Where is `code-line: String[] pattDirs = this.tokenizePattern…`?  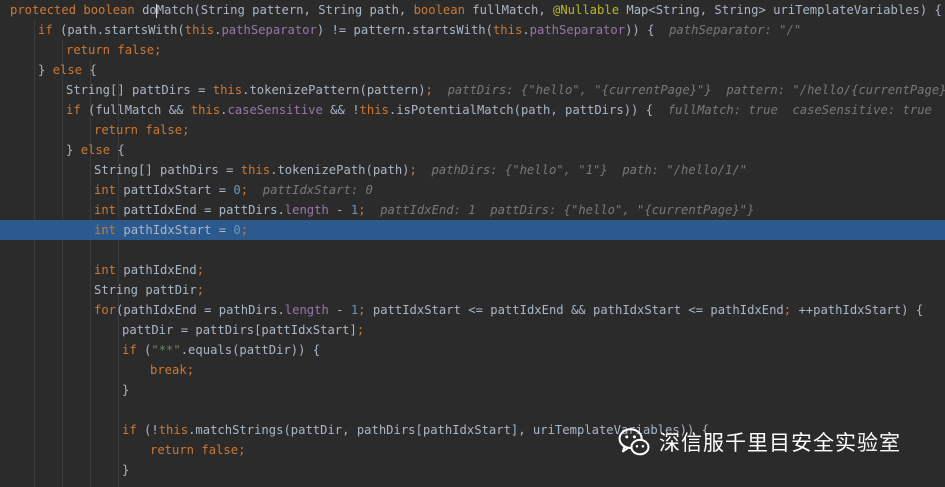
code-line: String[] pattDirs = this.tokenizePattern… is located at coordinates (472, 90).